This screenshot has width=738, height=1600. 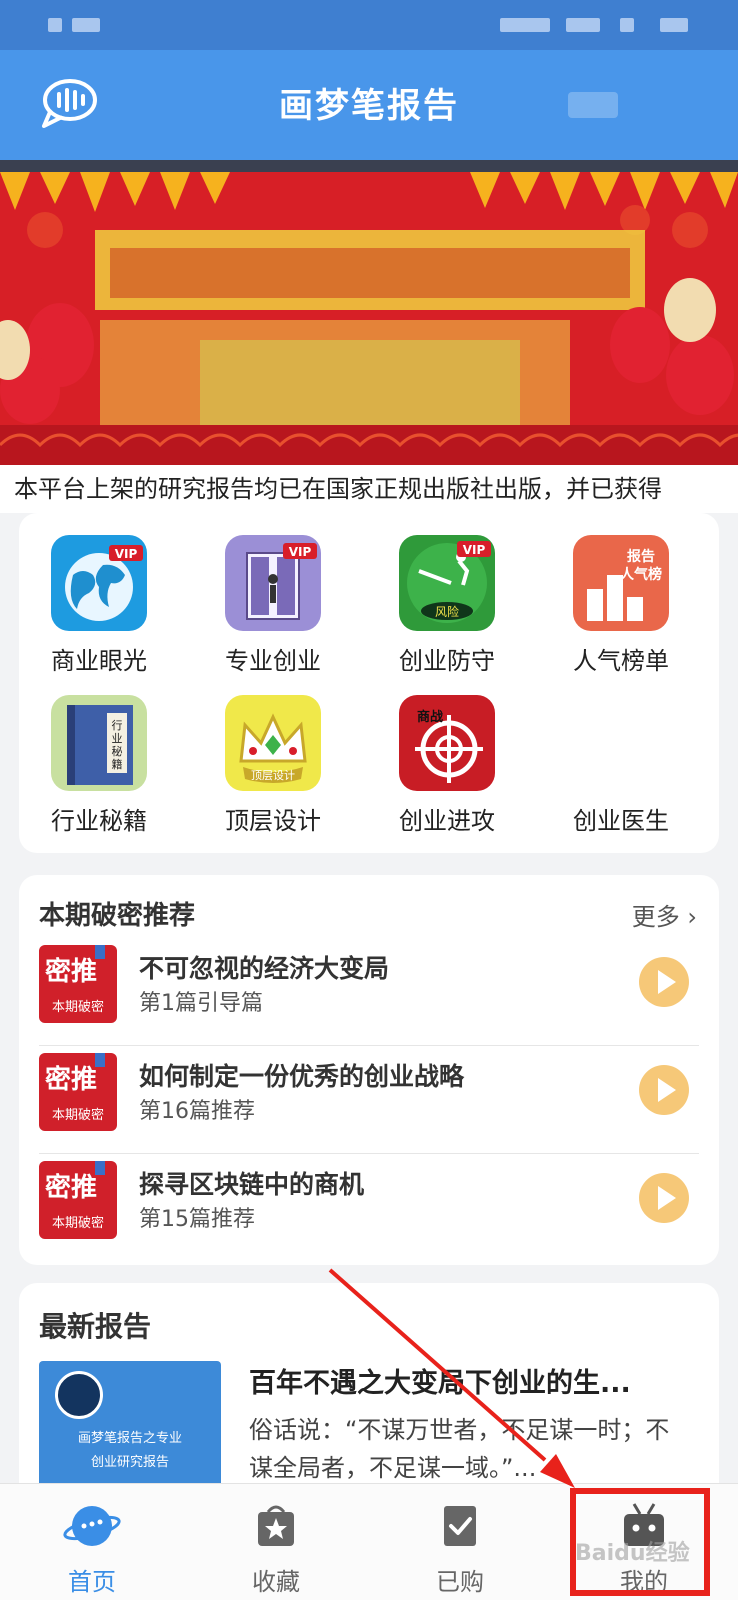 I want to click on list-item: 密推 本期破密 不可忽视的经济大变局 第1篇引导篇, so click(x=369, y=989).